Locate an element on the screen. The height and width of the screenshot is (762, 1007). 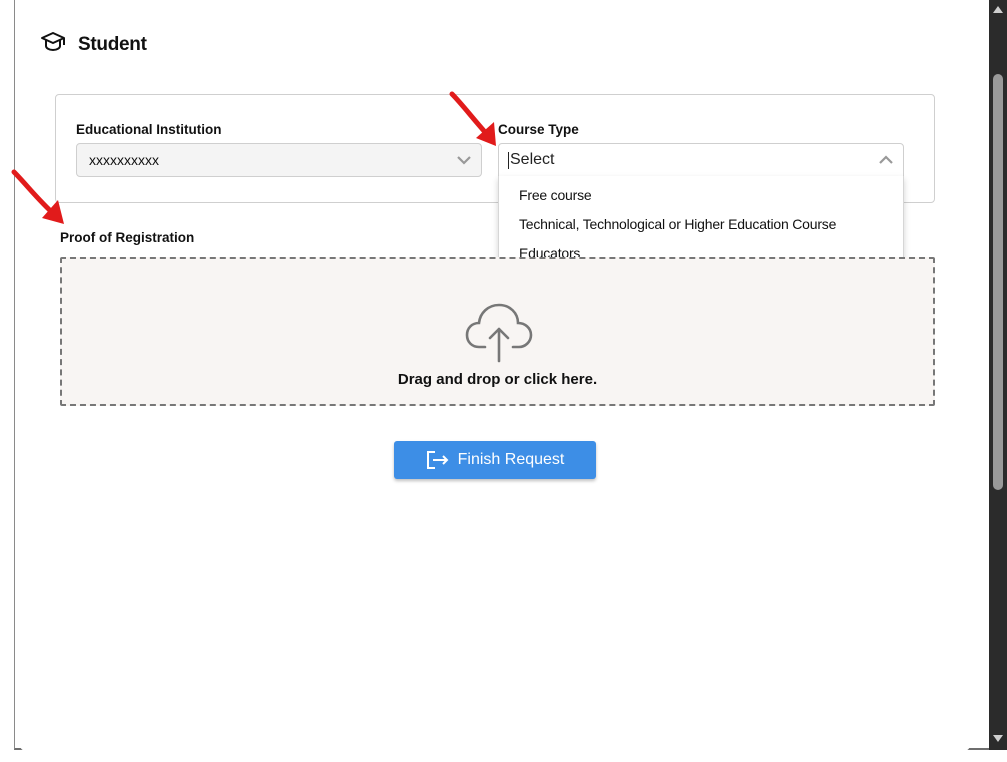
finish-request-button: Finish Request is located at coordinates (495, 460).